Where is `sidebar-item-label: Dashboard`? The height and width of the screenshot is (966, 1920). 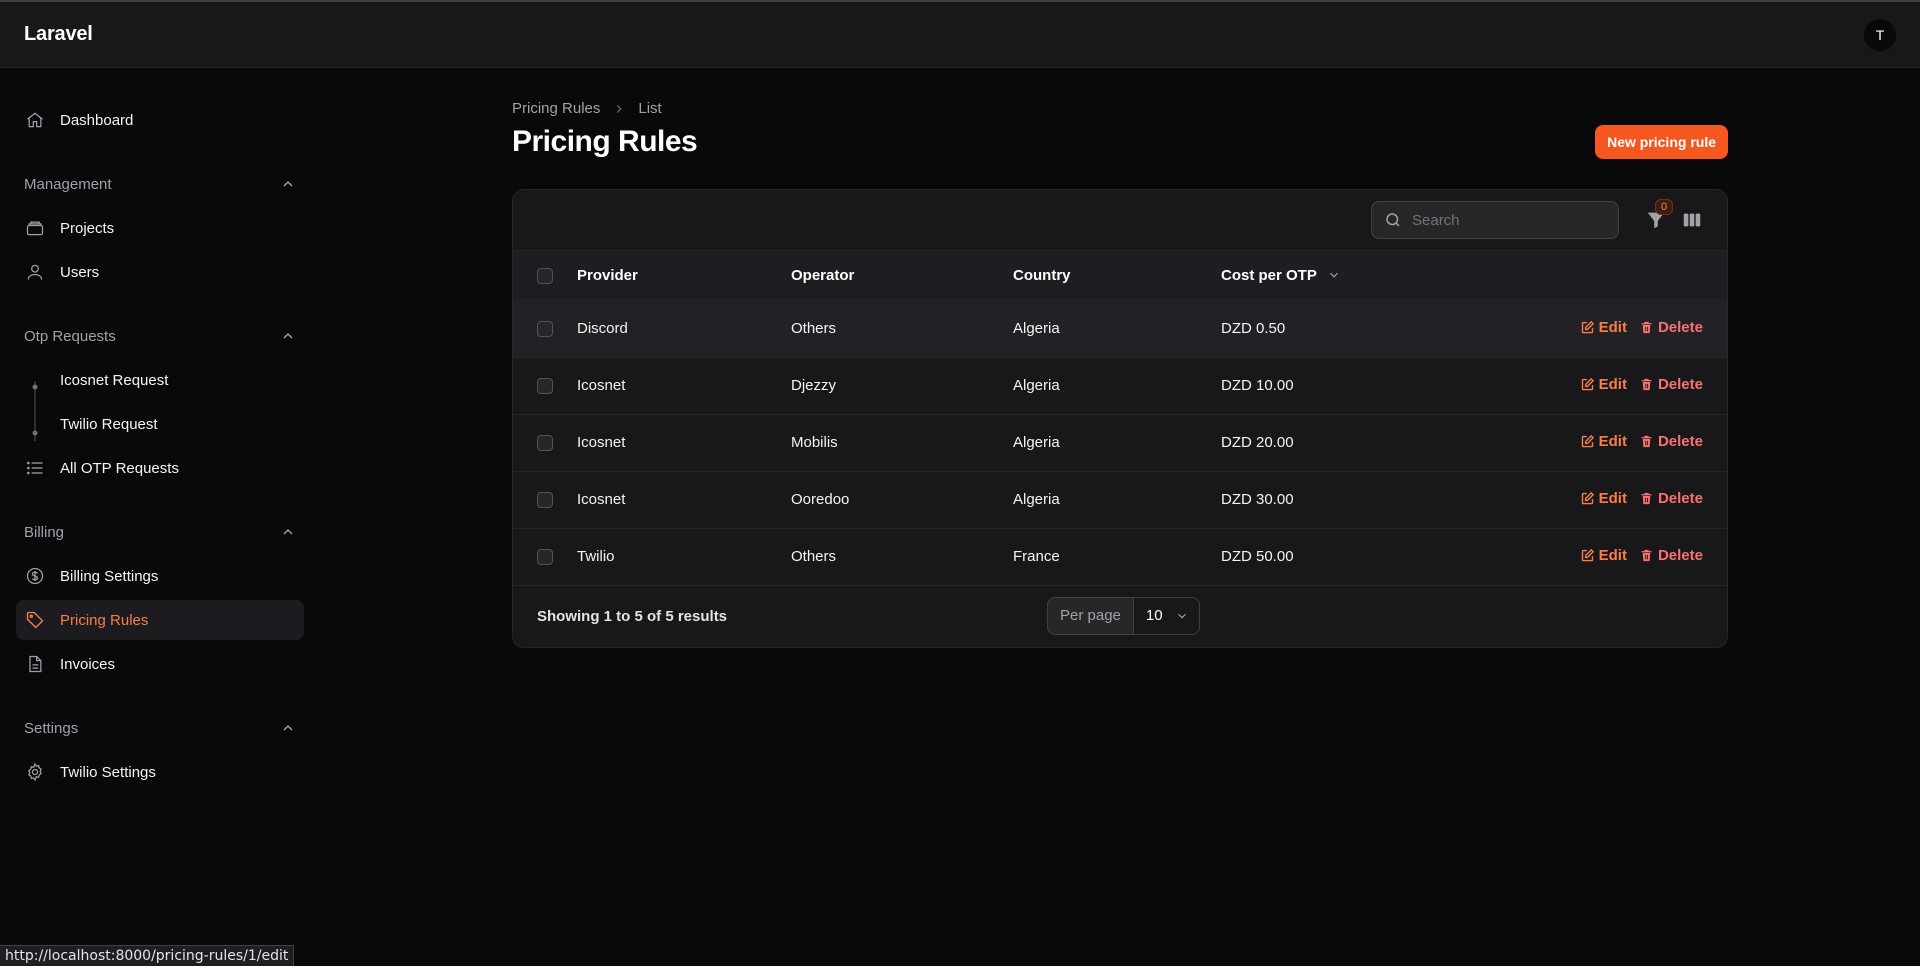 sidebar-item-label: Dashboard is located at coordinates (97, 120).